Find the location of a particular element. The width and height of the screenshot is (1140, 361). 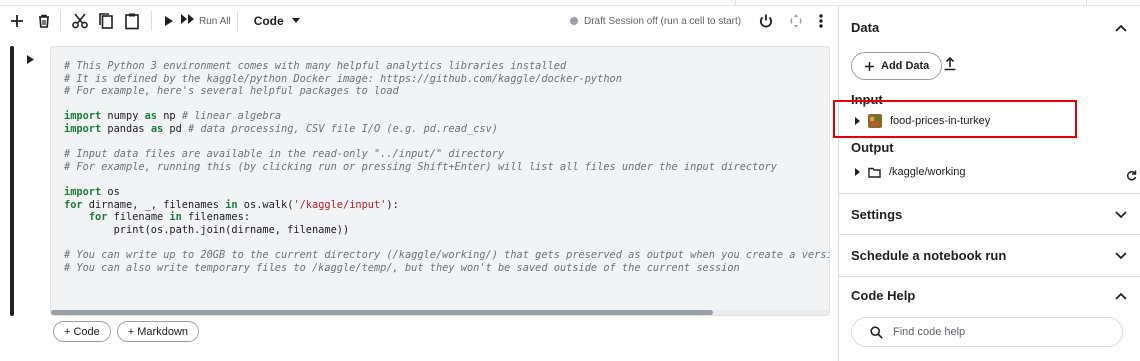

search-placeholder: Find code help is located at coordinates (929, 332).